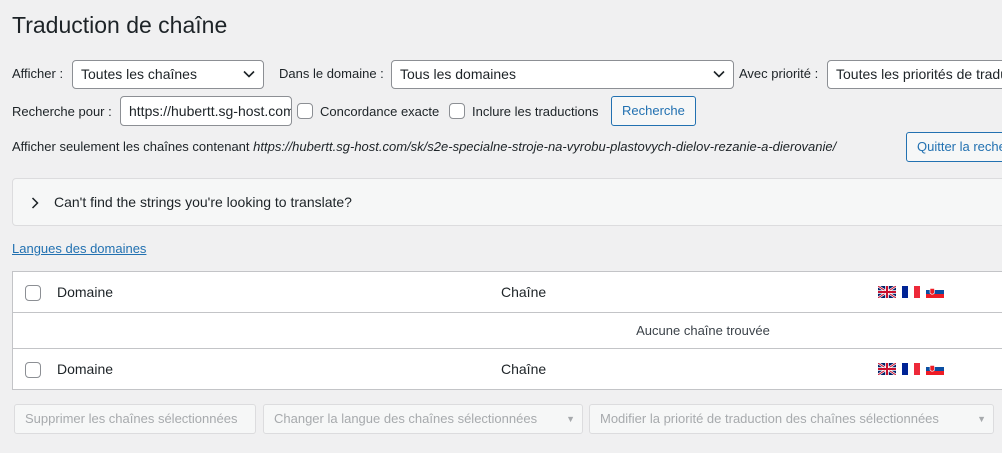  I want to click on priority-select: Toutes les priorités de traduction, so click(914, 74).